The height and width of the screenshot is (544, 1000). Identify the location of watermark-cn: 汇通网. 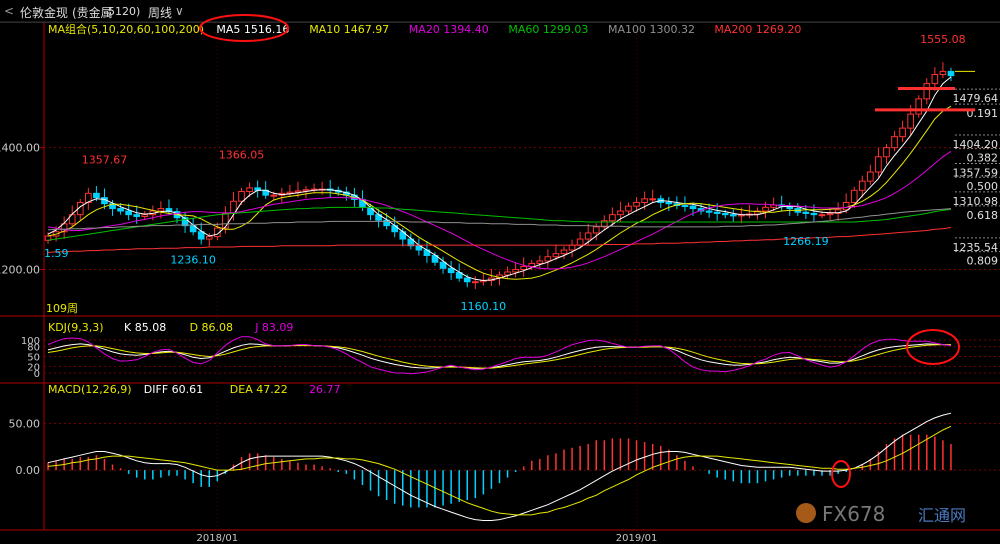
(942, 515).